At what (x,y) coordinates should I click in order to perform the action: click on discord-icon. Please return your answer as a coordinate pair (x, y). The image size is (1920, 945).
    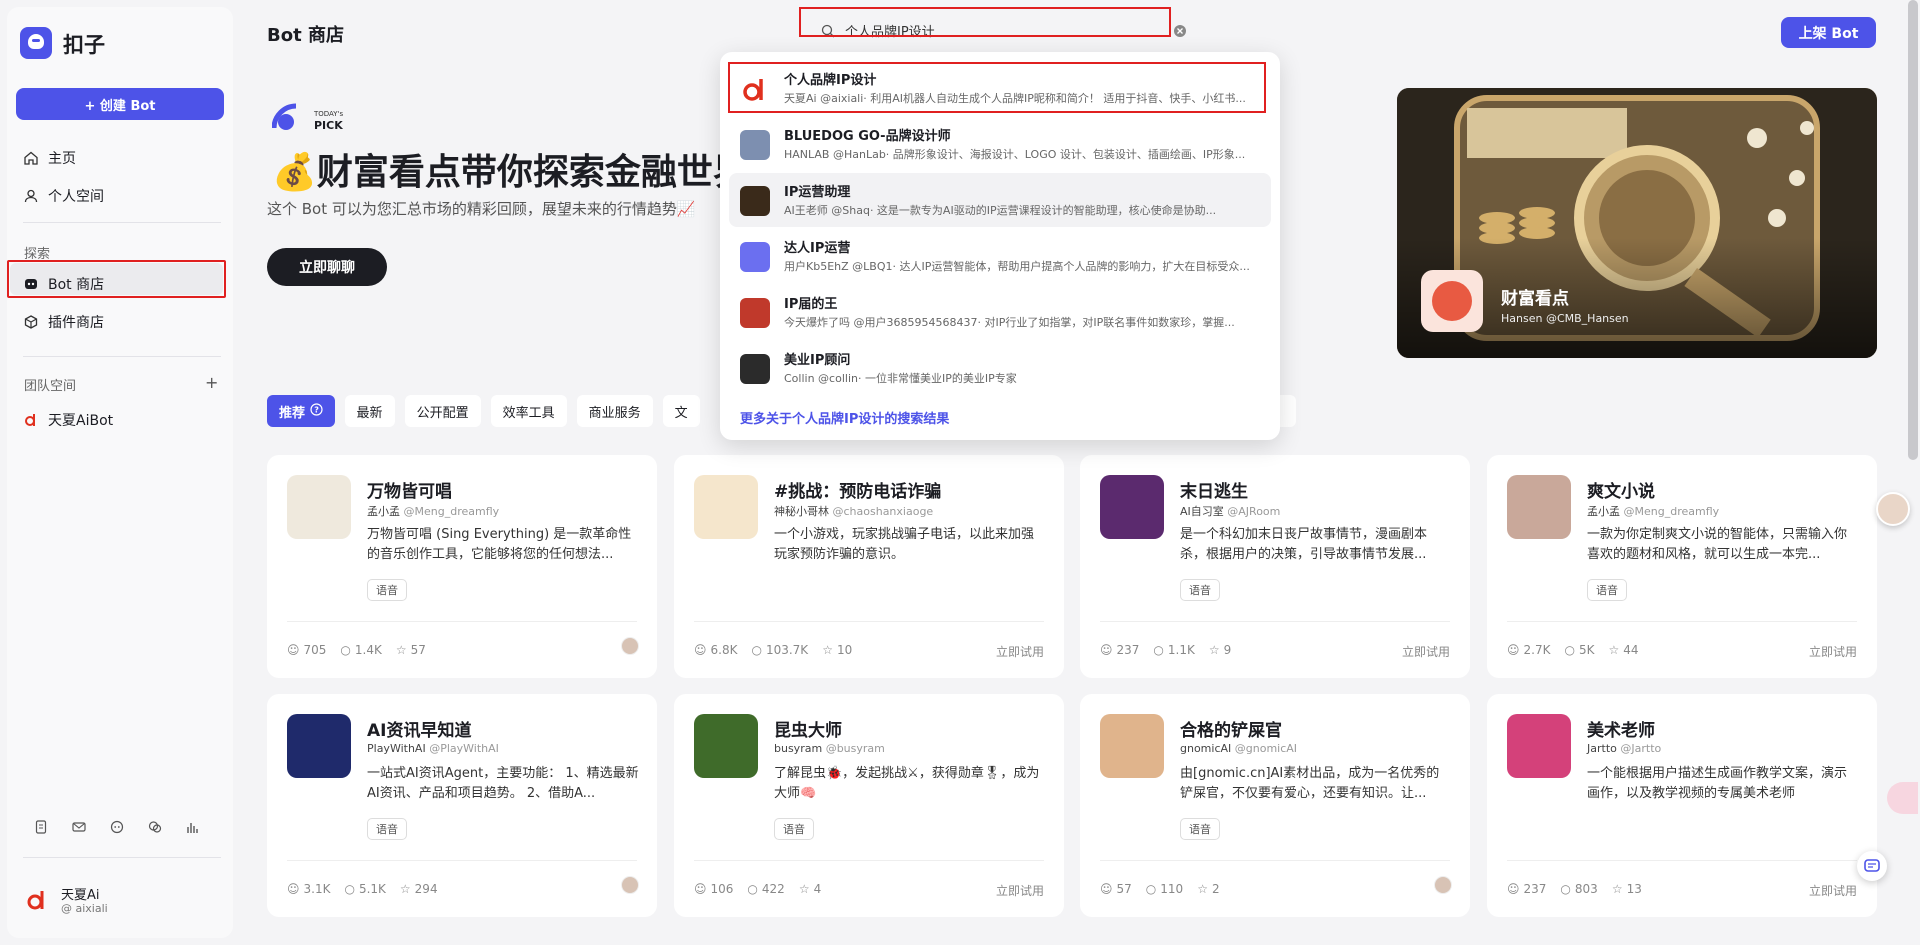
    Looking at the image, I should click on (118, 828).